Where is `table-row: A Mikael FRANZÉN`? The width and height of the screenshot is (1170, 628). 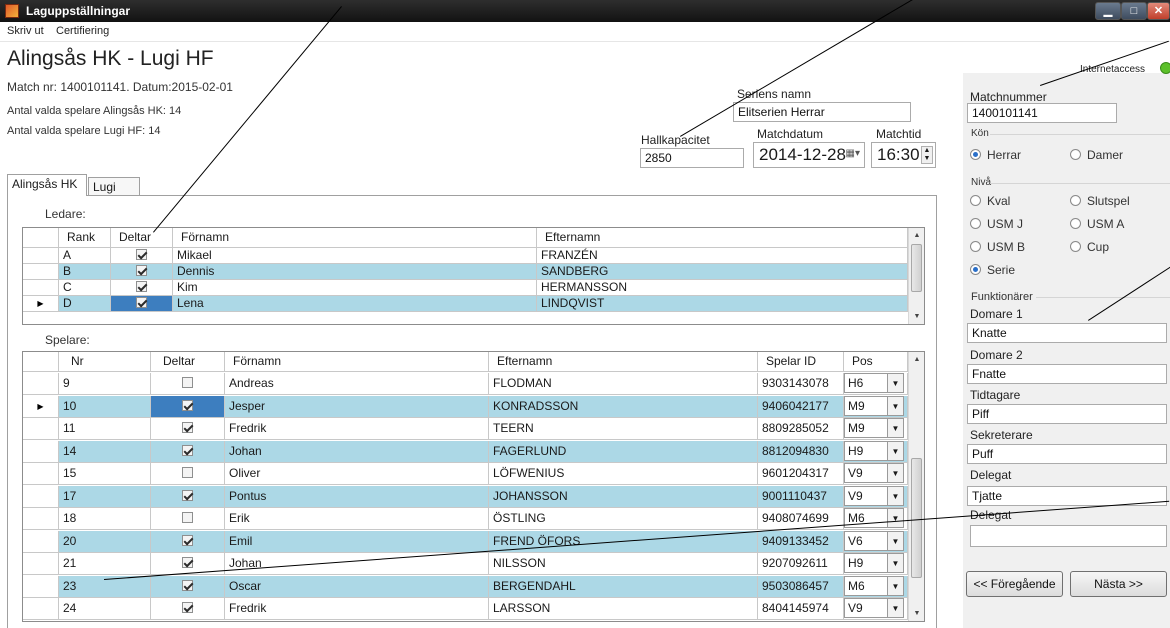 table-row: A Mikael FRANZÉN is located at coordinates (465, 256).